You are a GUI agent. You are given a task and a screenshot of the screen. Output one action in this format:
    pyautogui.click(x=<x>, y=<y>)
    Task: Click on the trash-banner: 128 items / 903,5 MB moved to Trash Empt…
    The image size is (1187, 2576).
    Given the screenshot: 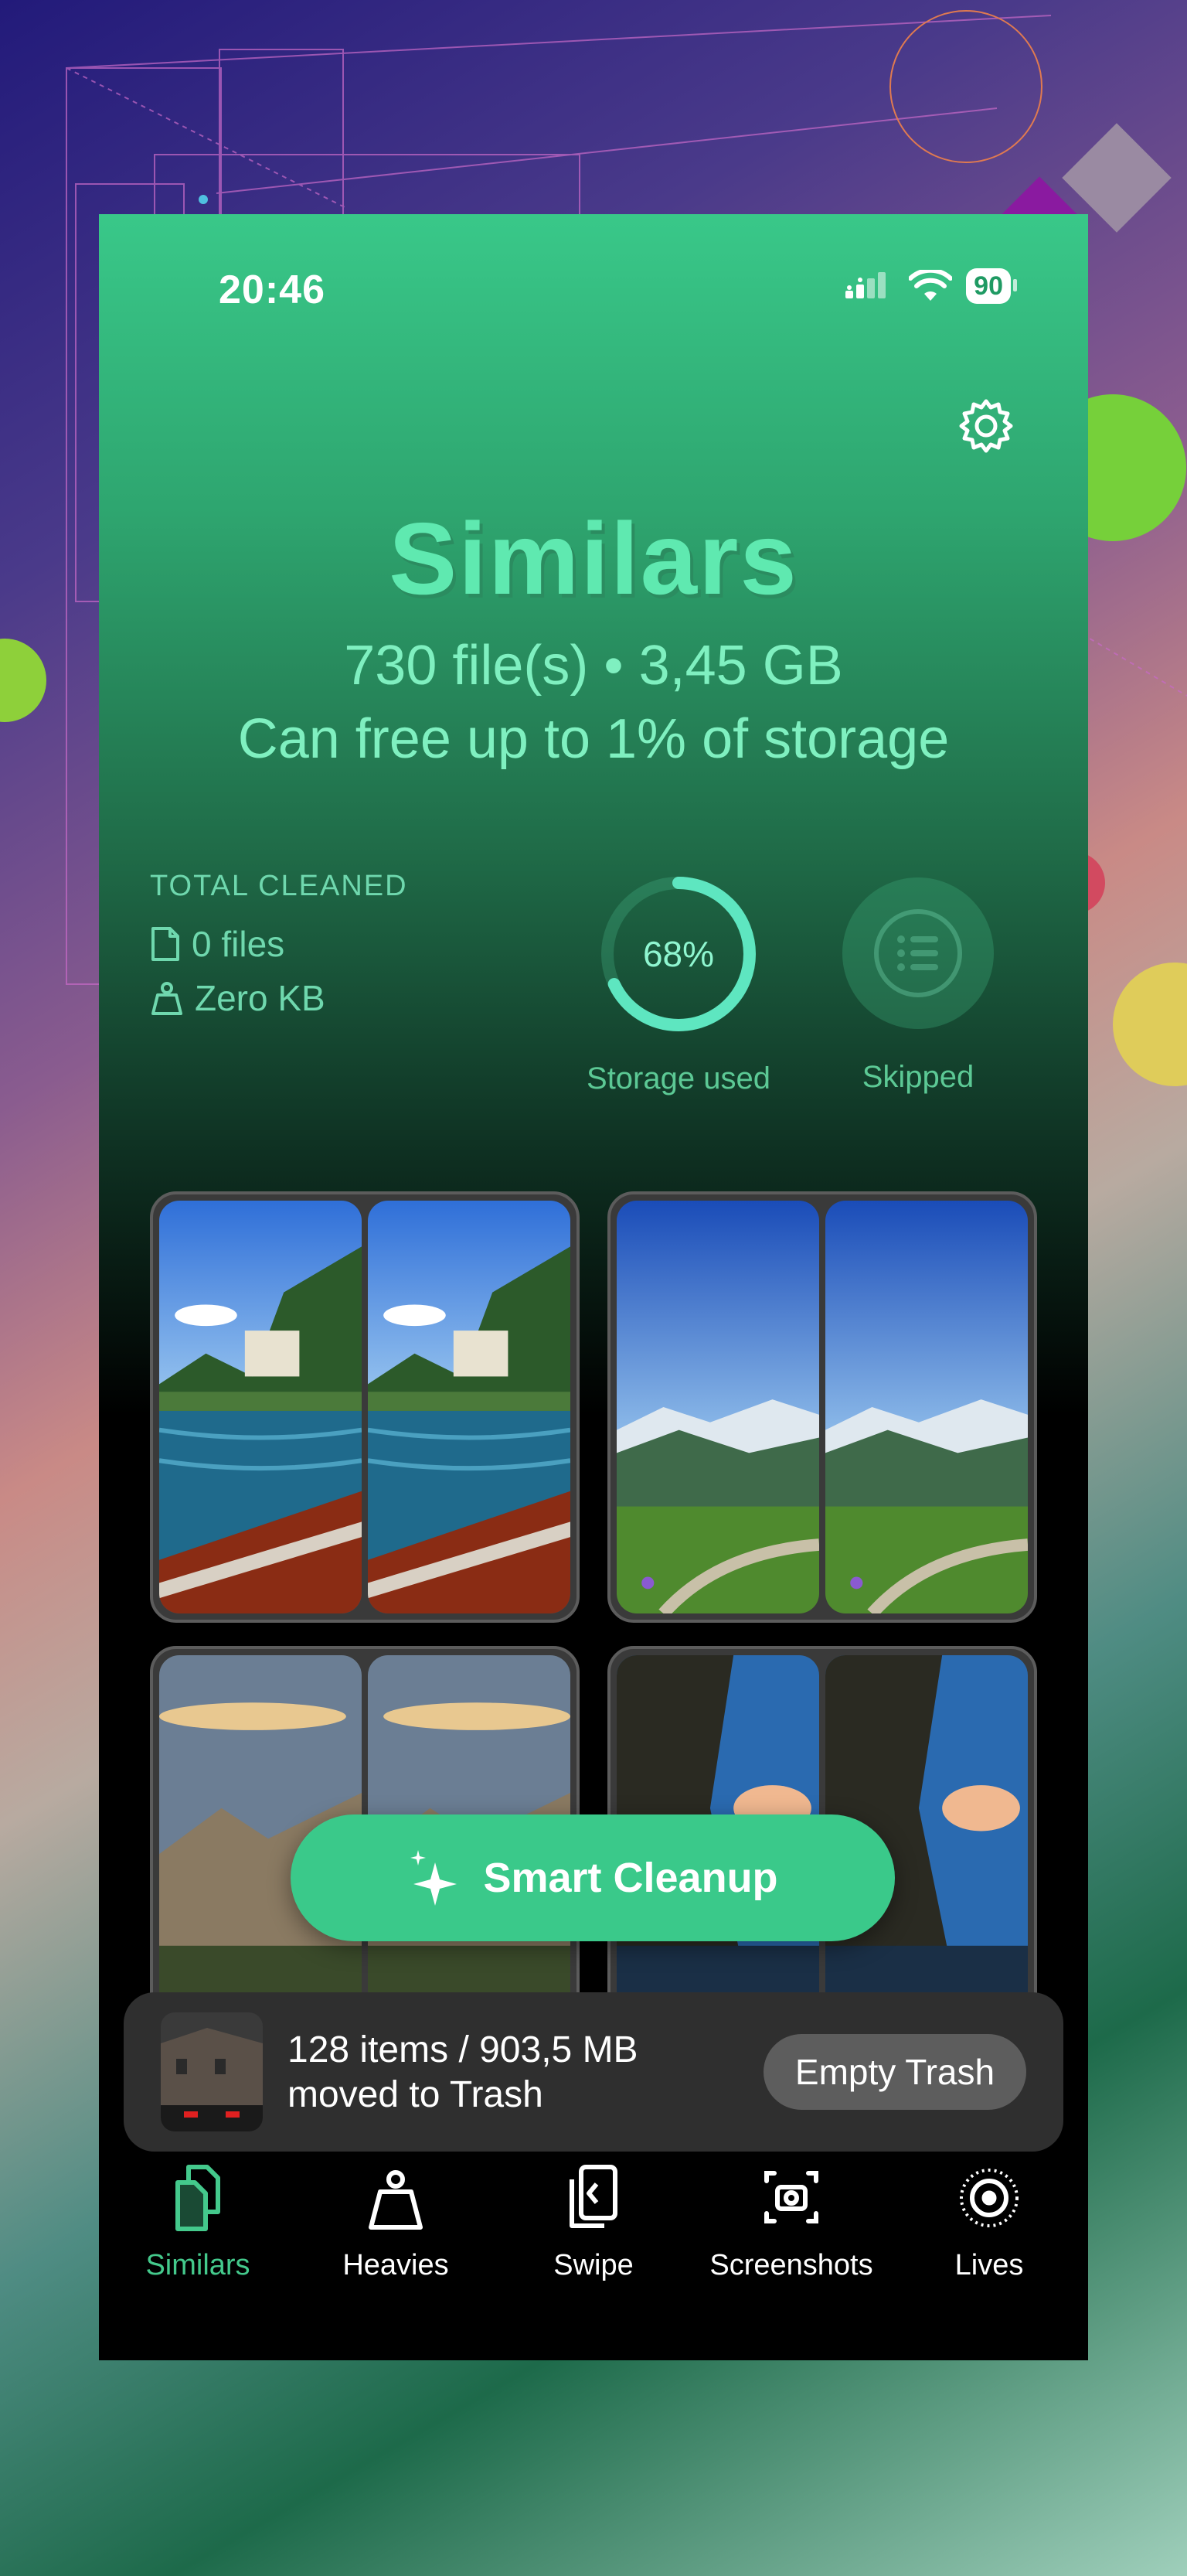 What is the action you would take?
    pyautogui.click(x=593, y=2072)
    